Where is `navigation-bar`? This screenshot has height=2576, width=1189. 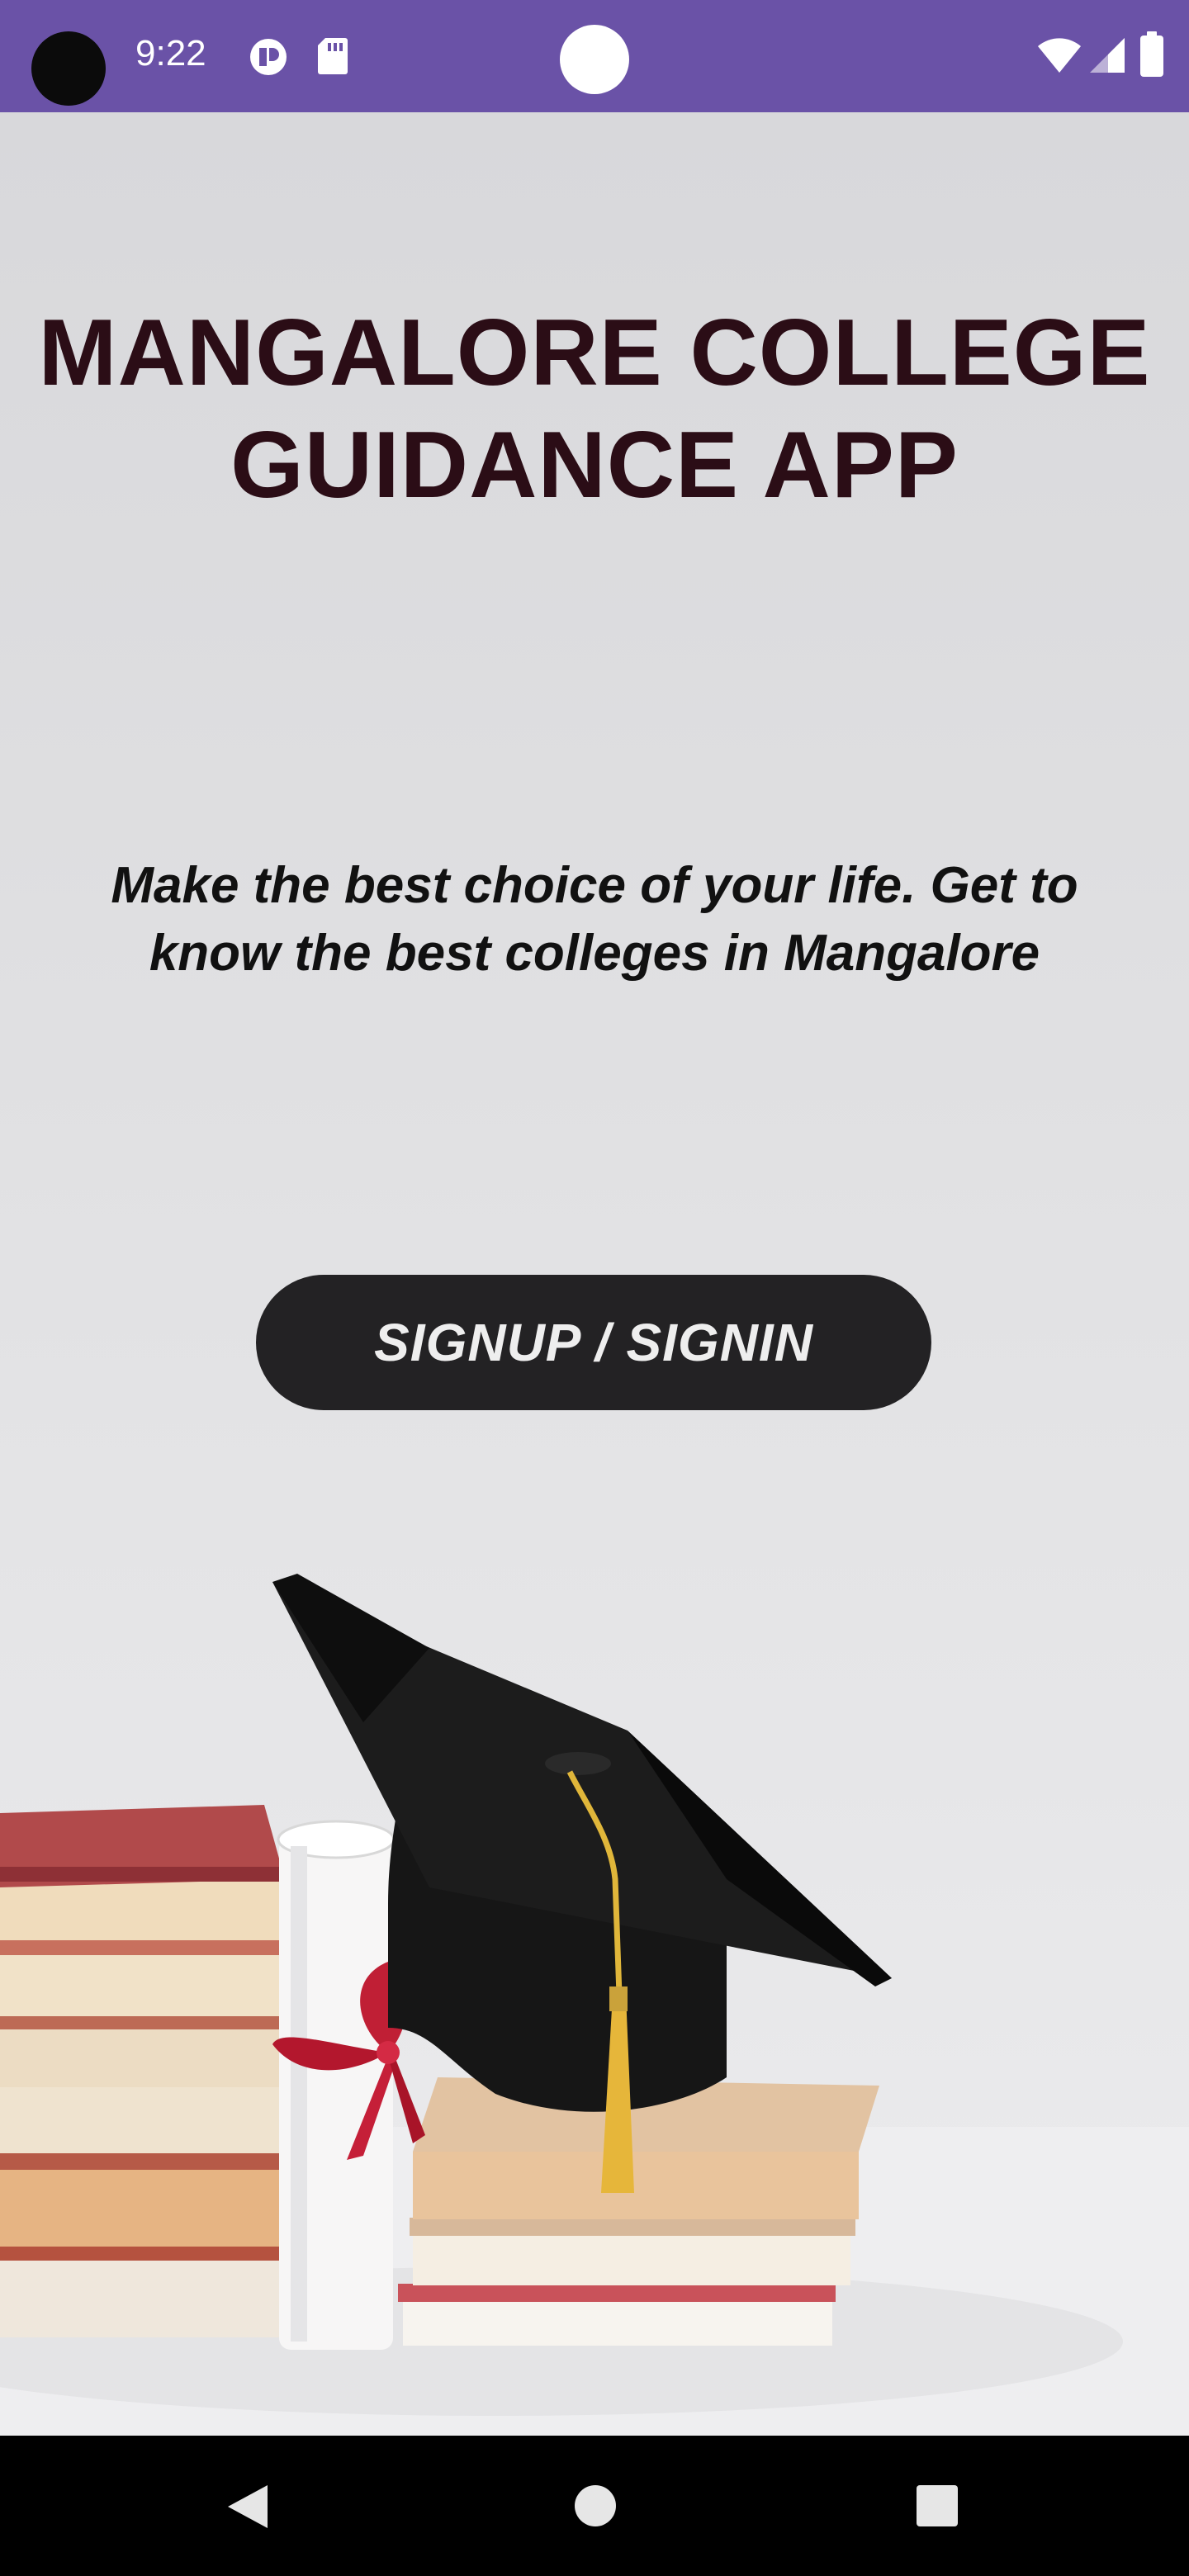 navigation-bar is located at coordinates (594, 2506).